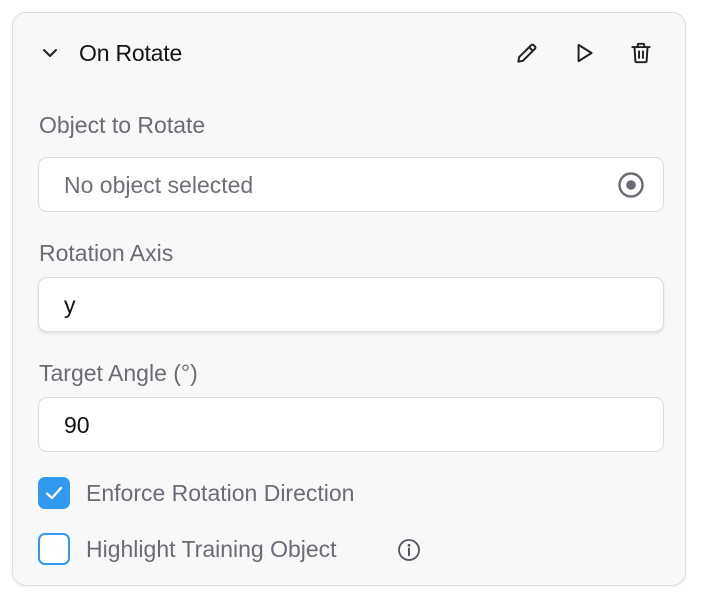  I want to click on checkmark-icon, so click(54, 493).